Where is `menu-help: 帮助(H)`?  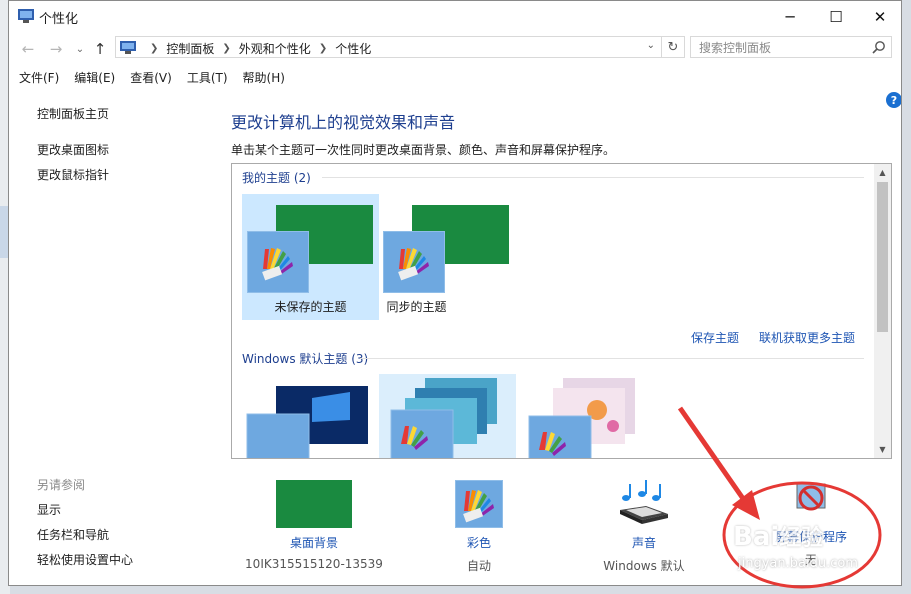 menu-help: 帮助(H) is located at coordinates (262, 78).